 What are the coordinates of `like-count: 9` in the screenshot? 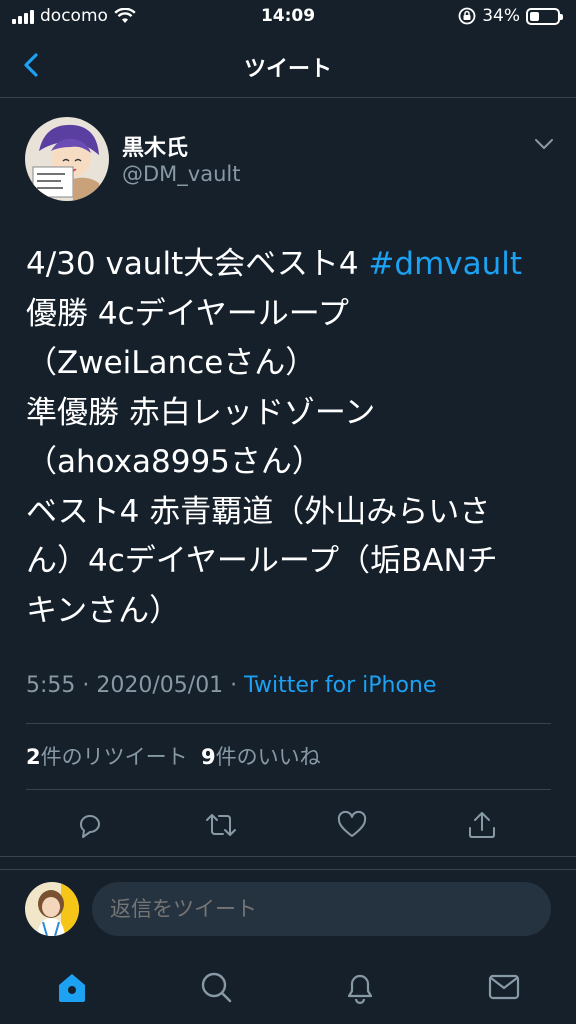 It's located at (208, 757).